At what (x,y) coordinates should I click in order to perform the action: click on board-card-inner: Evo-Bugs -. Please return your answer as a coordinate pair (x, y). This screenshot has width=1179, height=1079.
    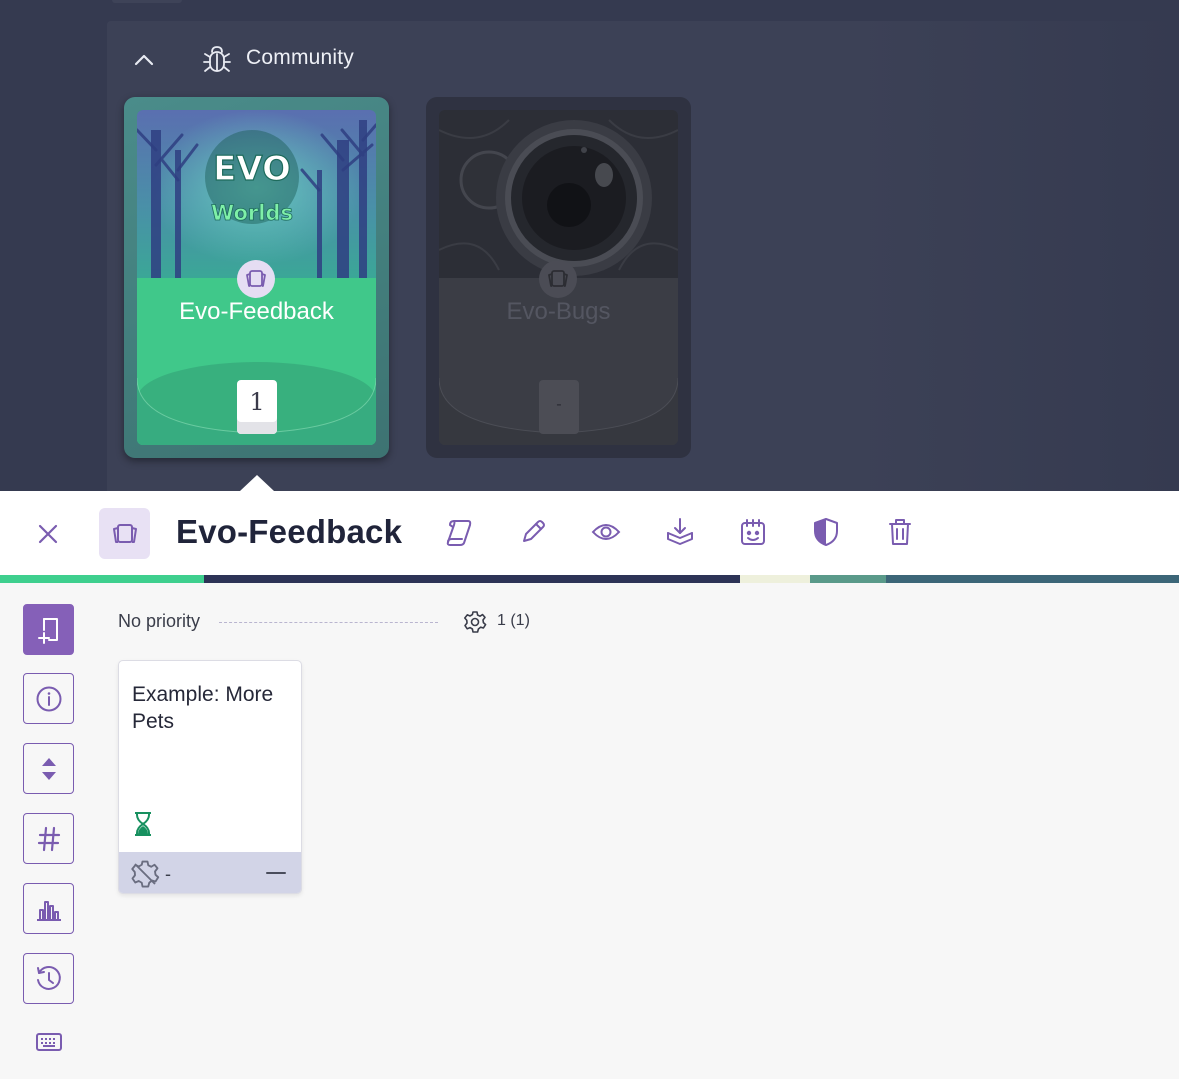
    Looking at the image, I should click on (558, 277).